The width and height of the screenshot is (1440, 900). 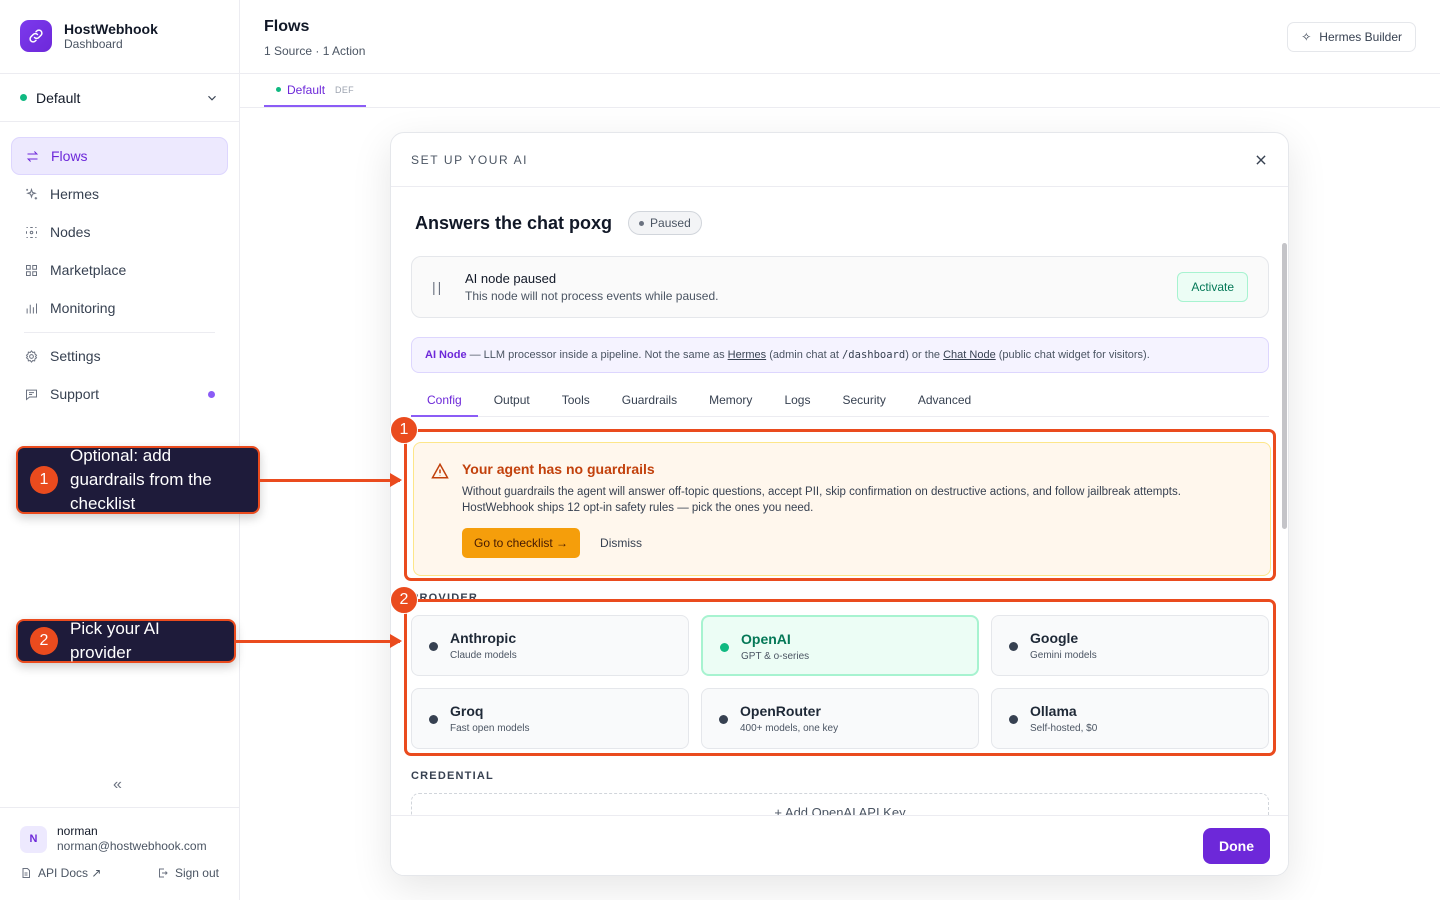 I want to click on info-text: (public chat widget for visitors)., so click(x=1072, y=355).